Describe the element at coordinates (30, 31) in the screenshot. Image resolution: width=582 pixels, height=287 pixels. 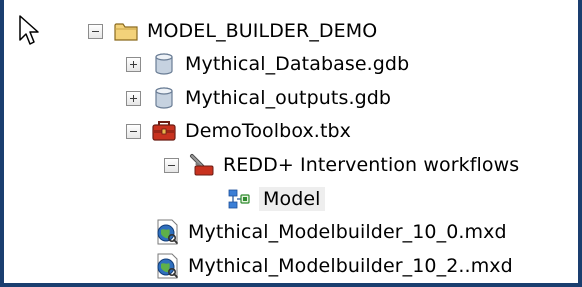
I see `mouse-pointer-icon` at that location.